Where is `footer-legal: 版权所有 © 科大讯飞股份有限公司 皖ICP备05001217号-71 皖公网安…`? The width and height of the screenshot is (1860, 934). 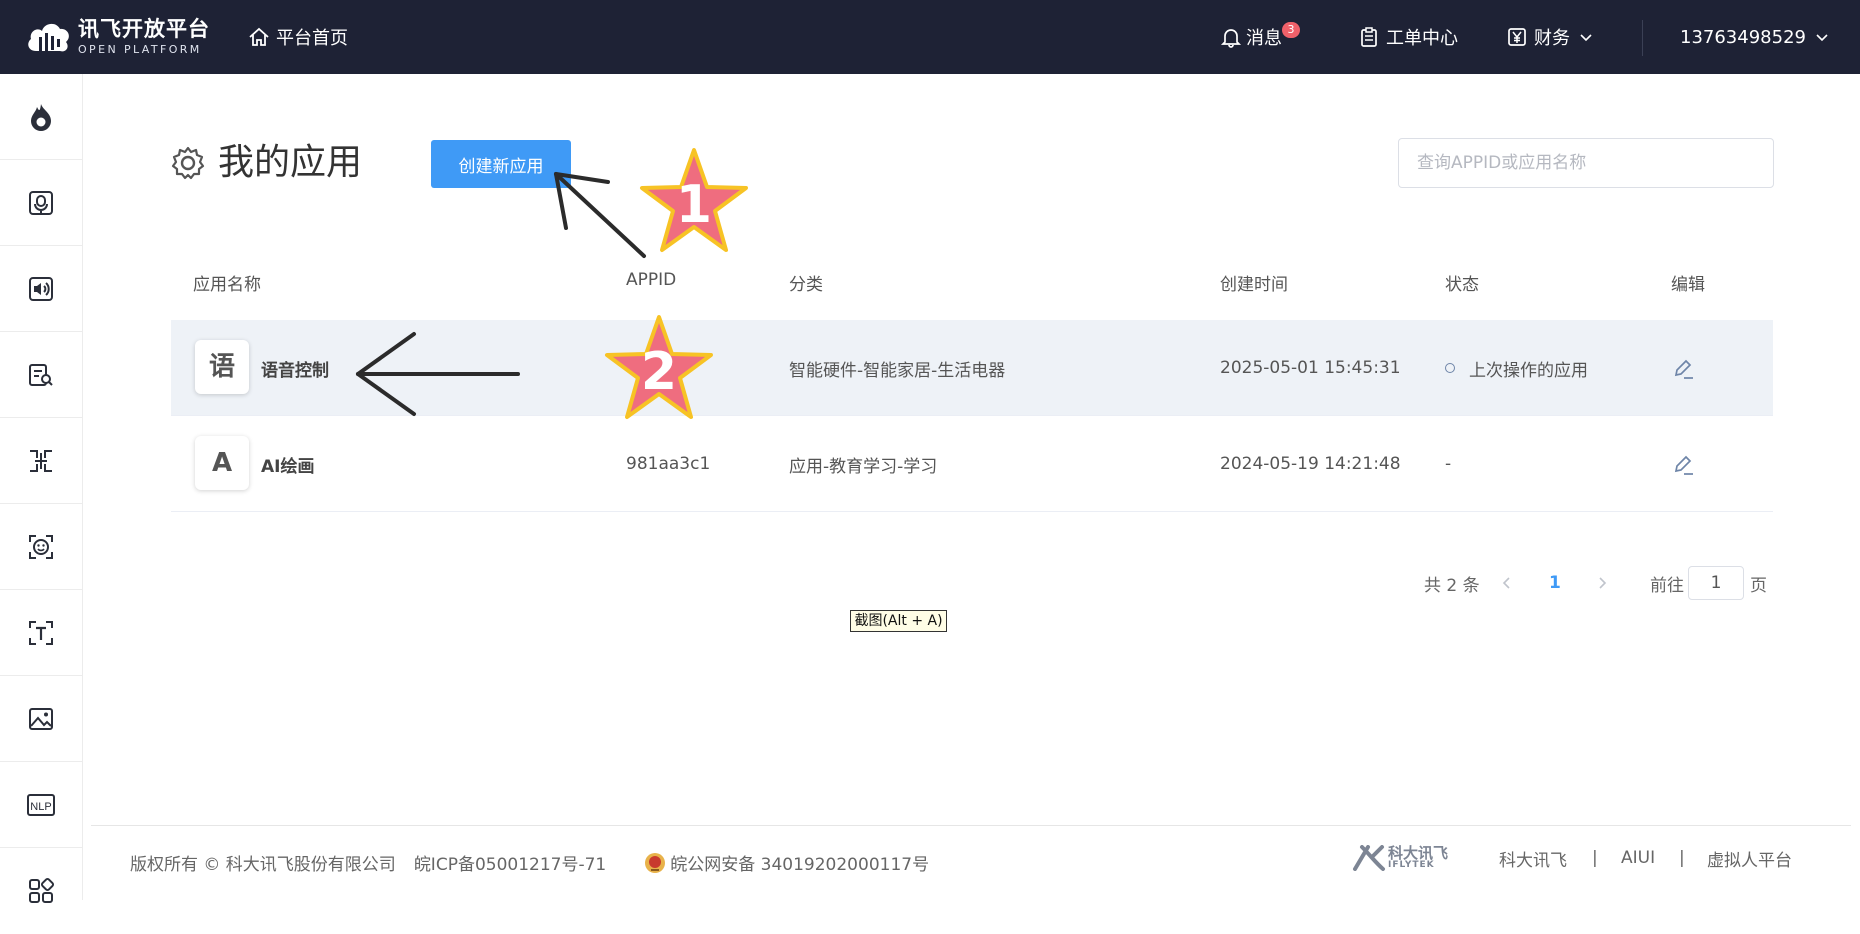 footer-legal: 版权所有 © 科大讯飞股份有限公司 皖ICP备05001217号-71 皖公网安… is located at coordinates (529, 862).